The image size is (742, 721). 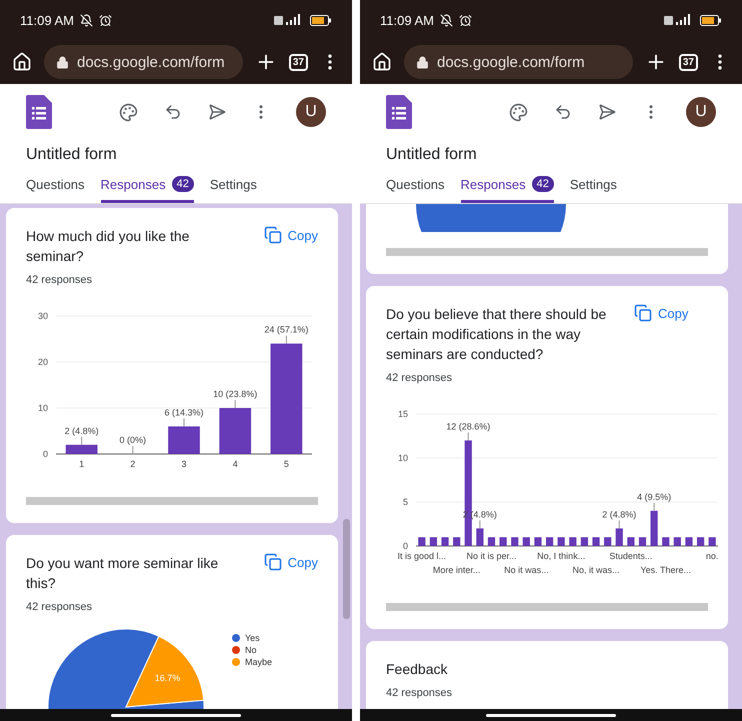 I want to click on axis-label: 3, so click(x=184, y=464).